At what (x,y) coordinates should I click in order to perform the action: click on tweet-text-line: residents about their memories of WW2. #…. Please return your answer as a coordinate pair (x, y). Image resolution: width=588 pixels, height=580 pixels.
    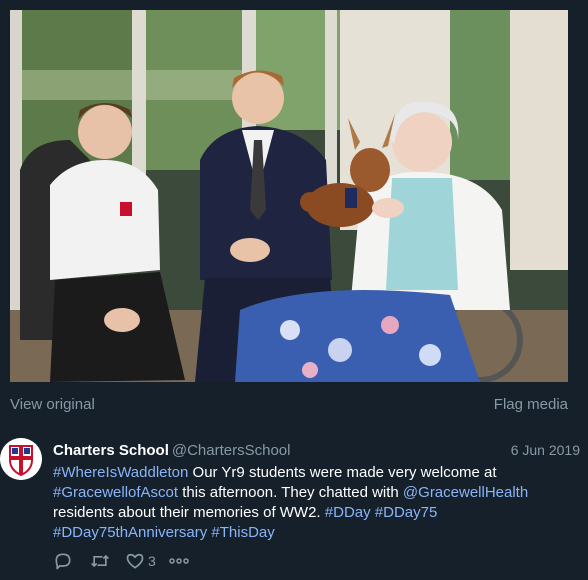
    Looking at the image, I should click on (318, 513).